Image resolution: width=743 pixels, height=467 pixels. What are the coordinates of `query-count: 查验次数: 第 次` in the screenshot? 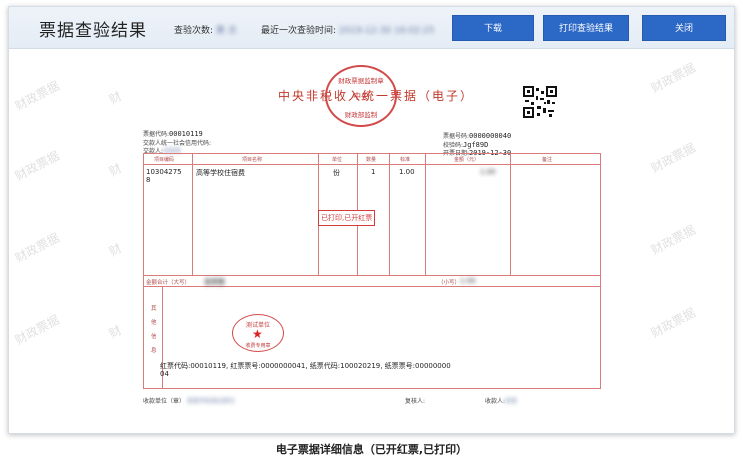 It's located at (205, 29).